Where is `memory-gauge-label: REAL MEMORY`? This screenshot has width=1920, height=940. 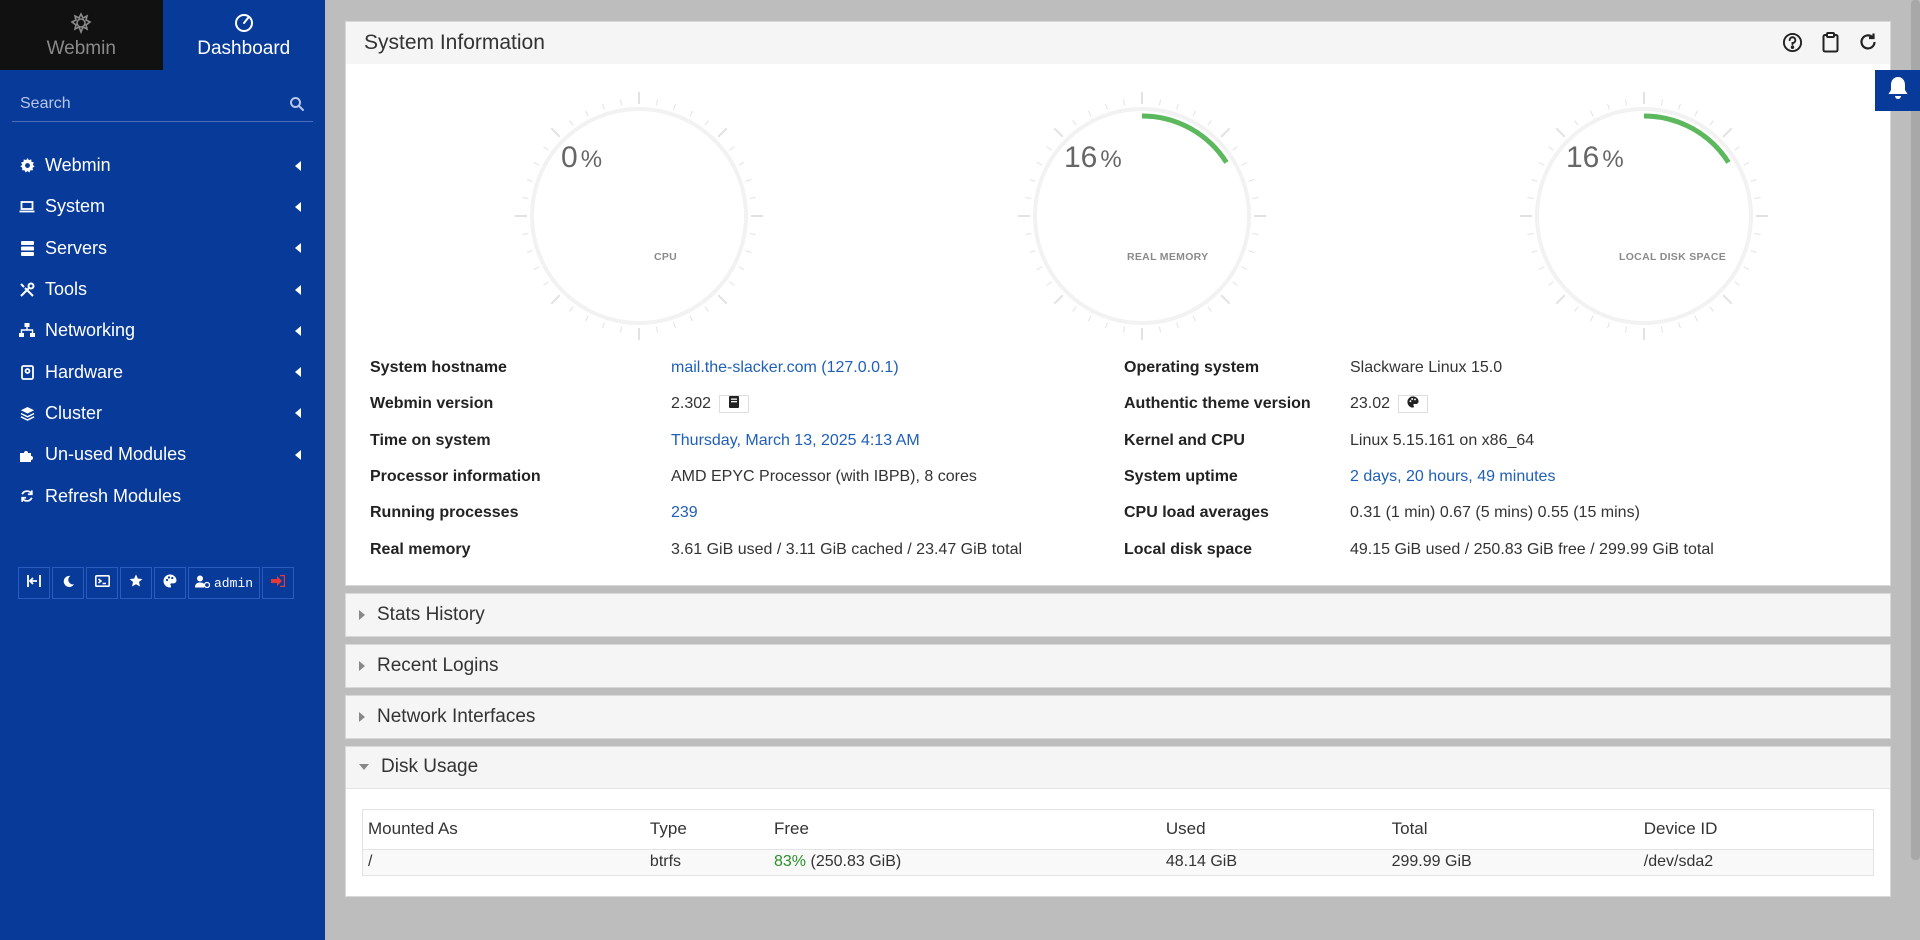 memory-gauge-label: REAL MEMORY is located at coordinates (1168, 257).